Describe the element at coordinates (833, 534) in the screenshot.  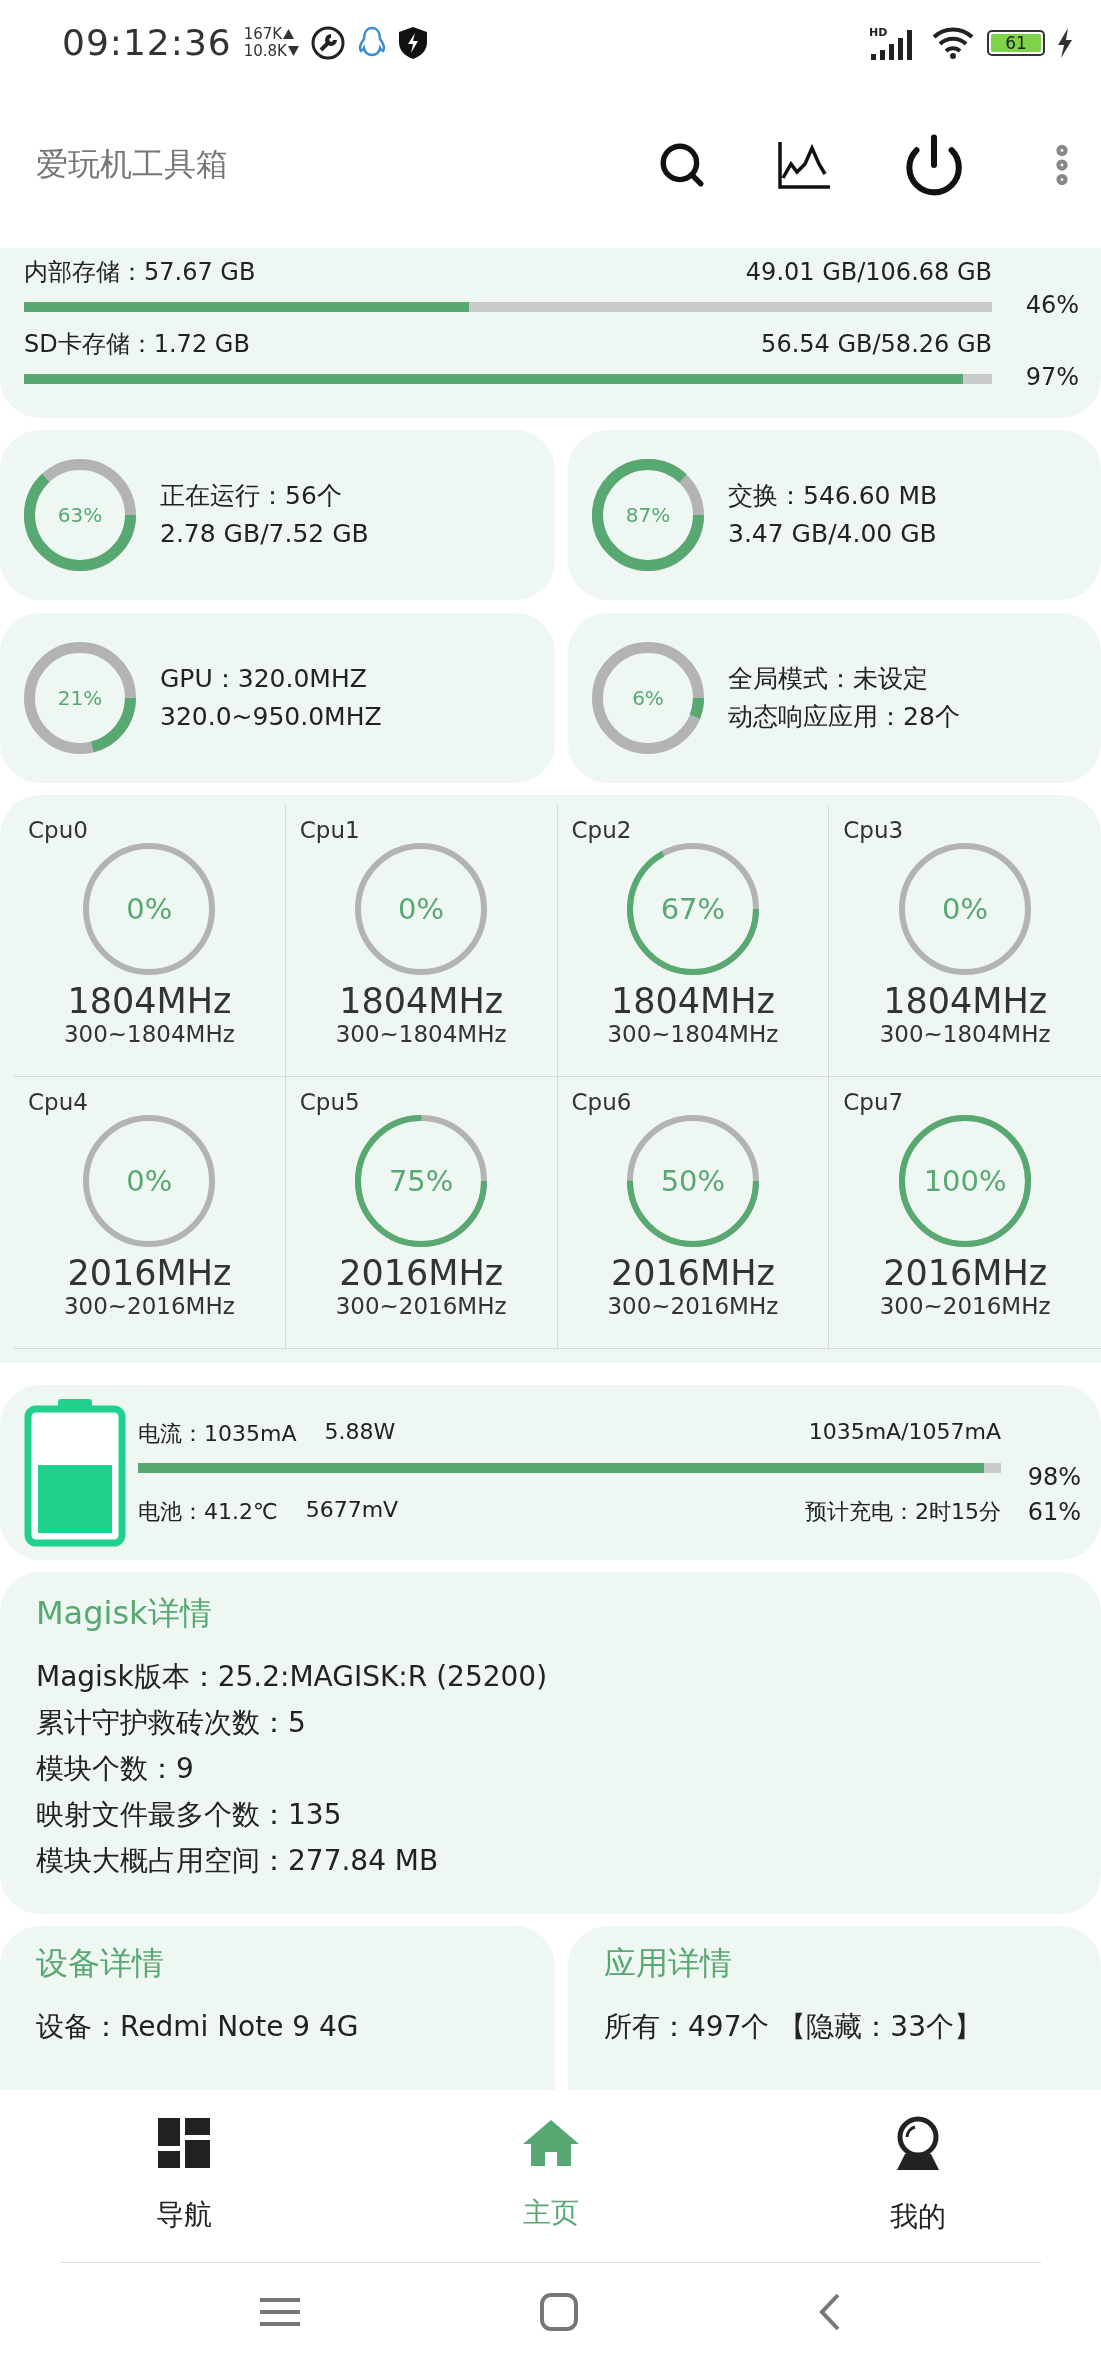
I see `stat-text: 3.47 GB/4.00 GB` at that location.